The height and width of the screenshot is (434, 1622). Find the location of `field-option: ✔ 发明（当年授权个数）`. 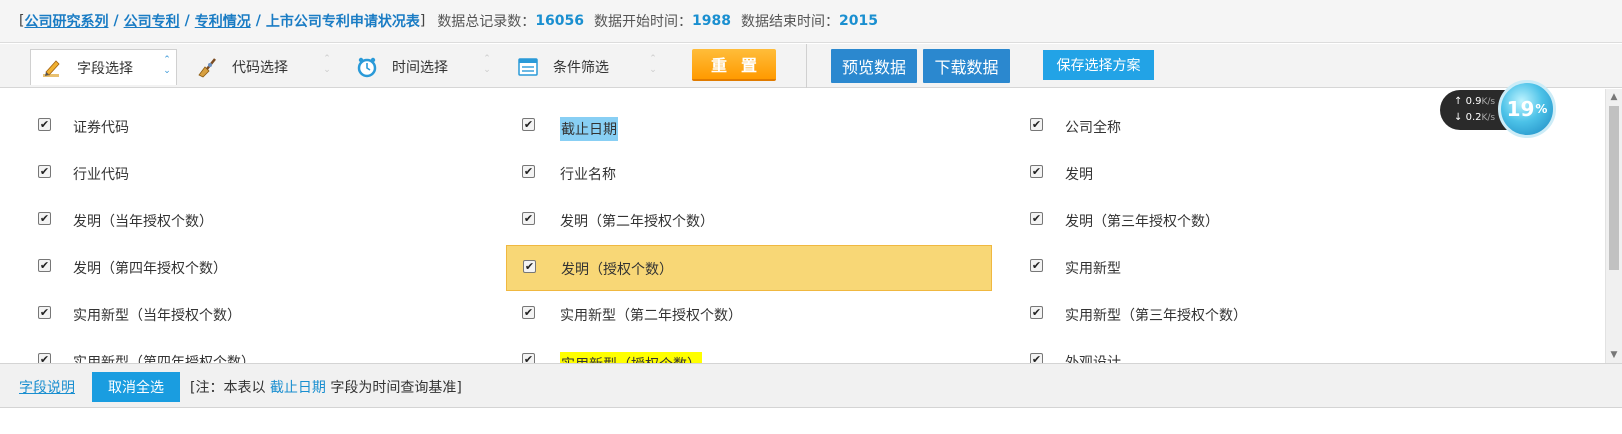

field-option: ✔ 发明（当年授权个数） is located at coordinates (247, 221).